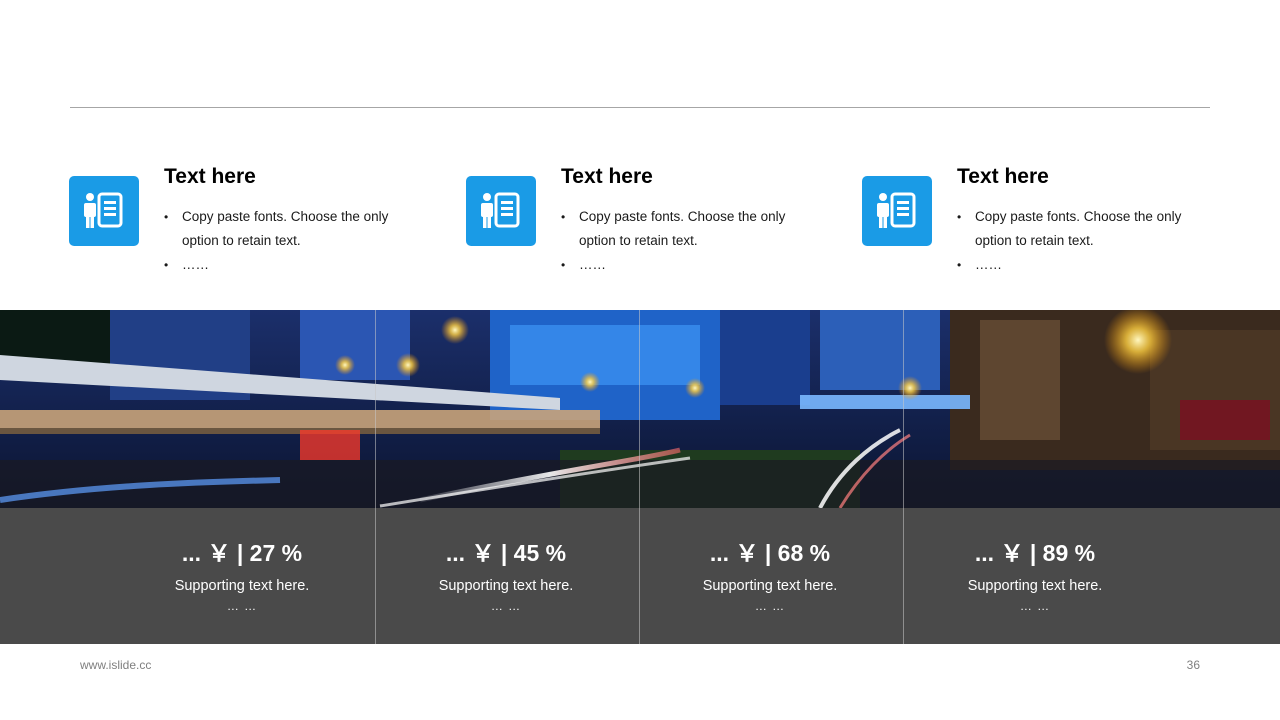  What do you see at coordinates (1035, 553) in the screenshot?
I see `stat-value: ... ￥ | 89 %` at bounding box center [1035, 553].